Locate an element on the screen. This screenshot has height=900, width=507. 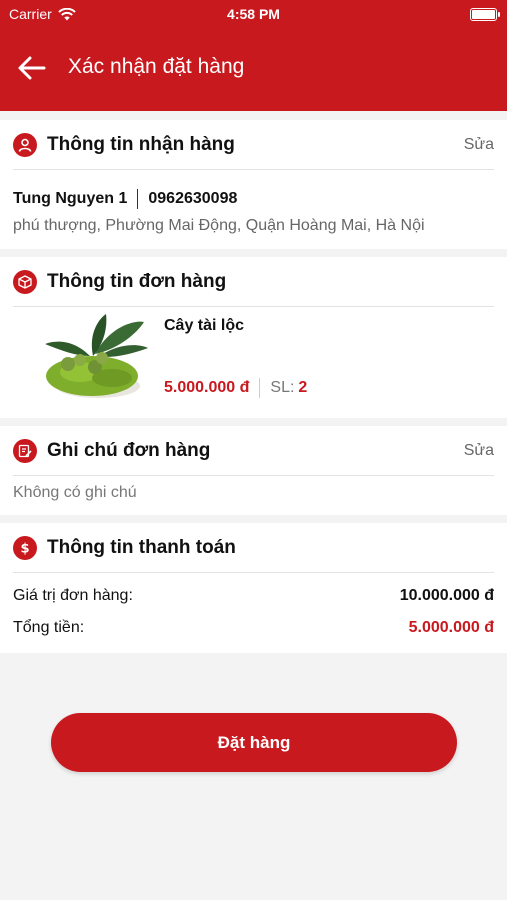
order-value-label: Giá trị đơn hàng: is located at coordinates (73, 595).